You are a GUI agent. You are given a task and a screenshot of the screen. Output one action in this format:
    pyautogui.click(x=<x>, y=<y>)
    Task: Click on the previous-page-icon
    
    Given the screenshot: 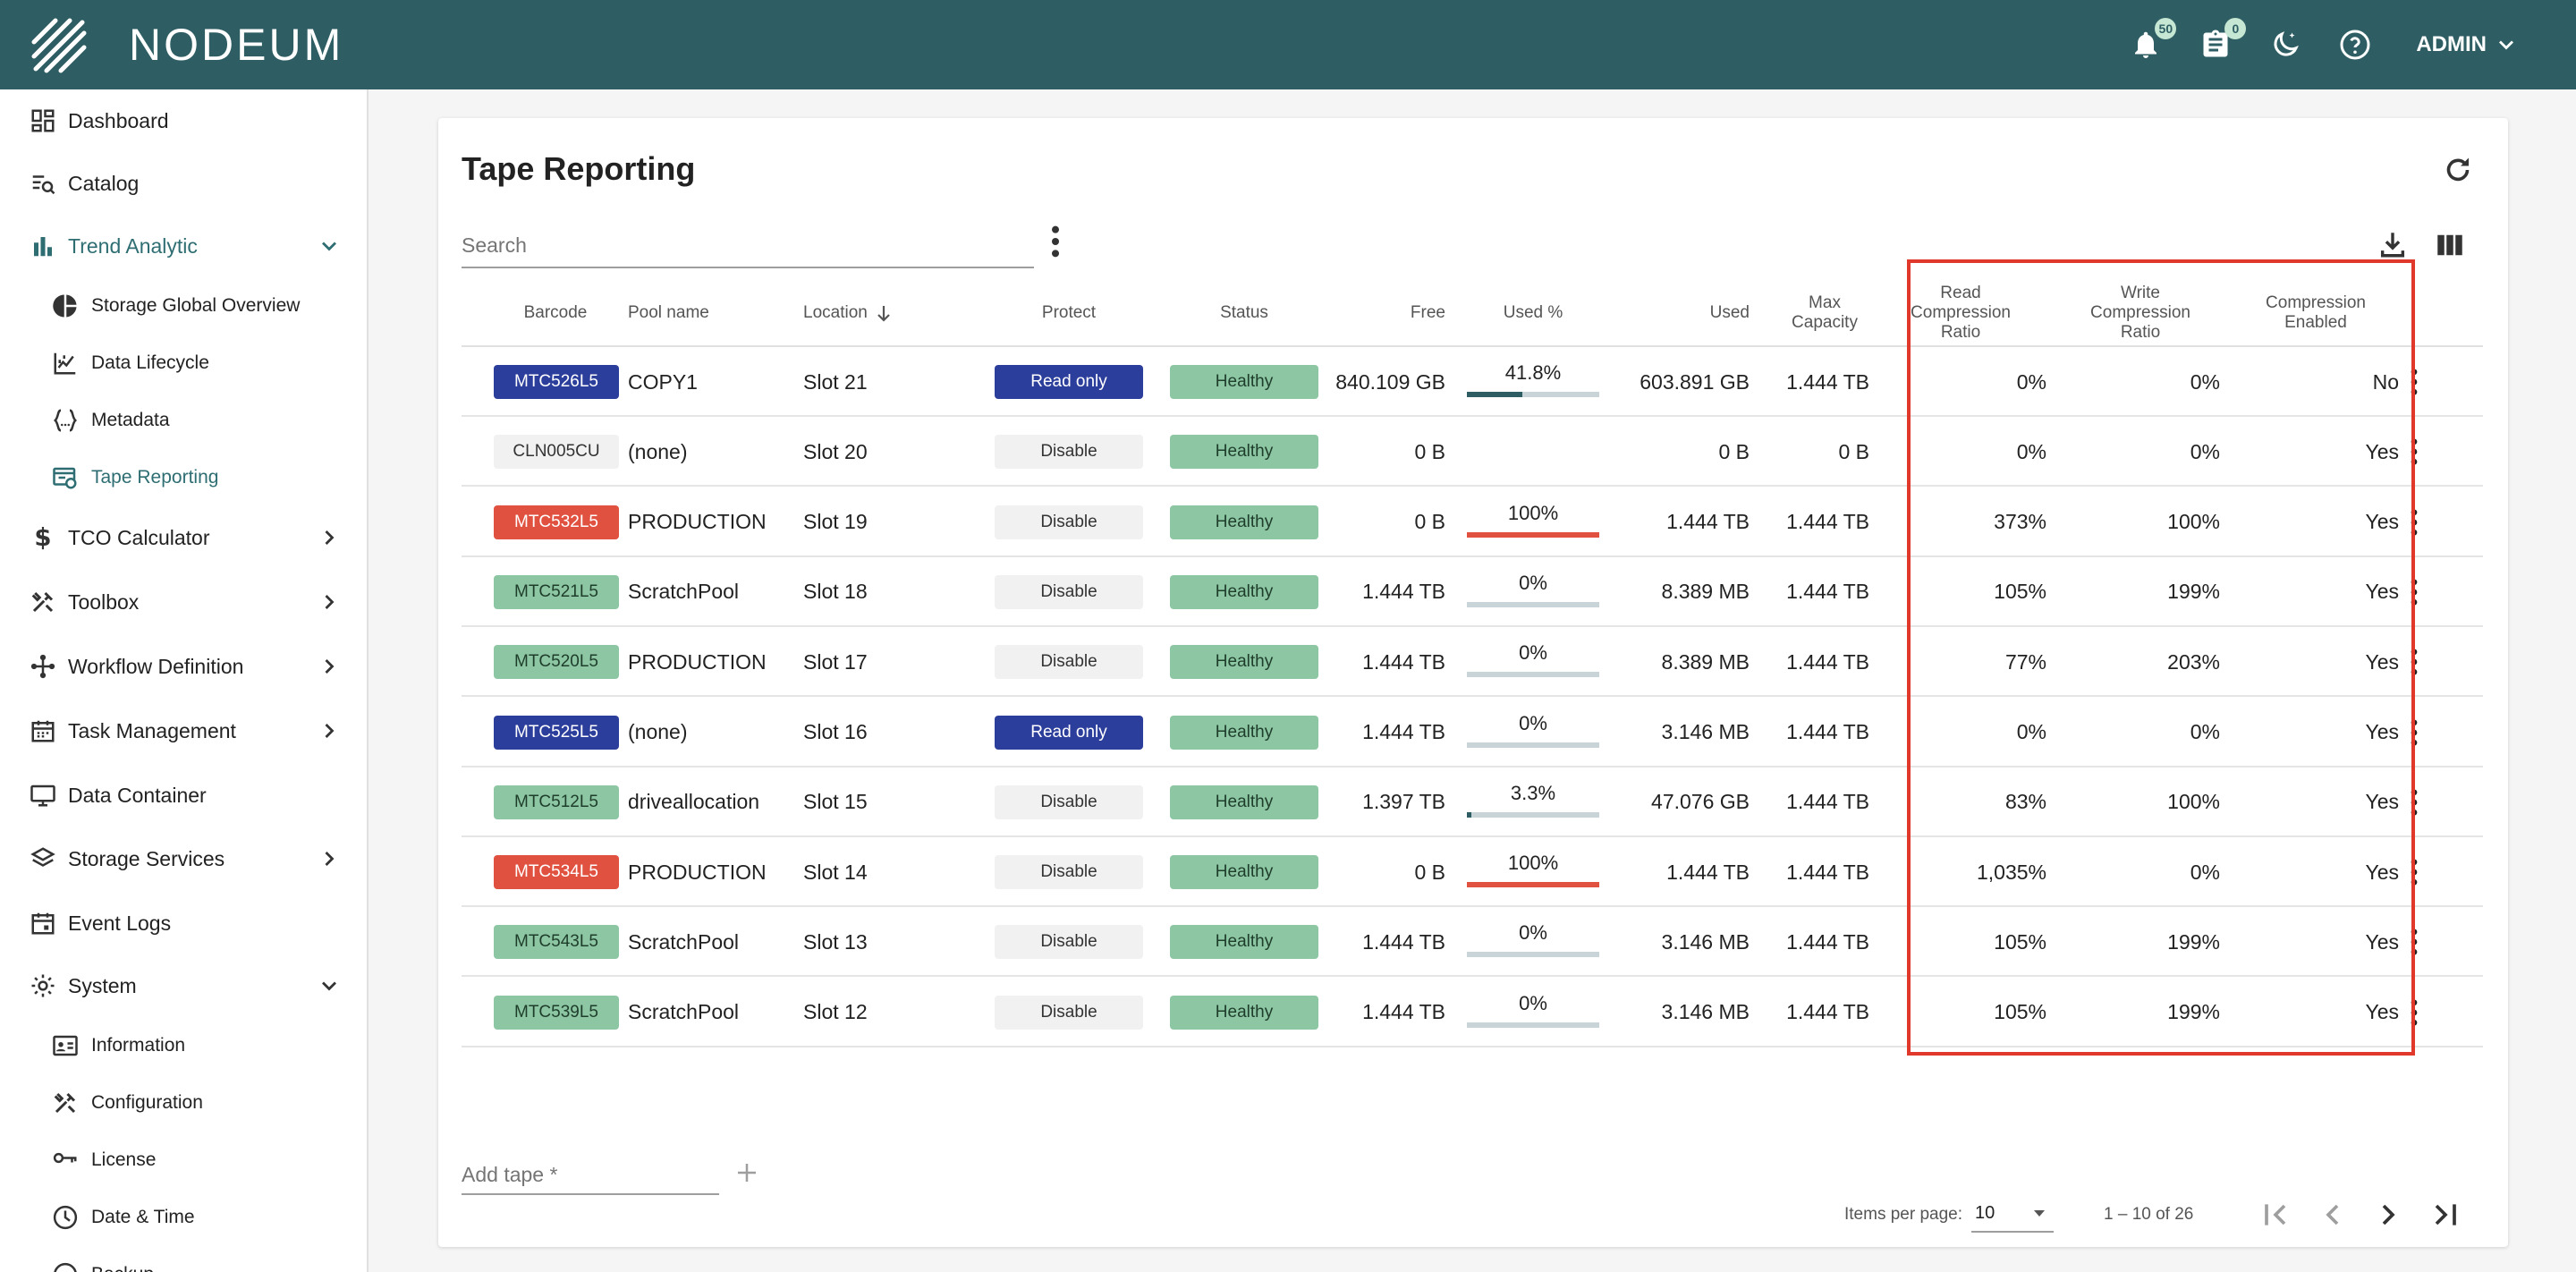 What is the action you would take?
    pyautogui.click(x=2333, y=1215)
    